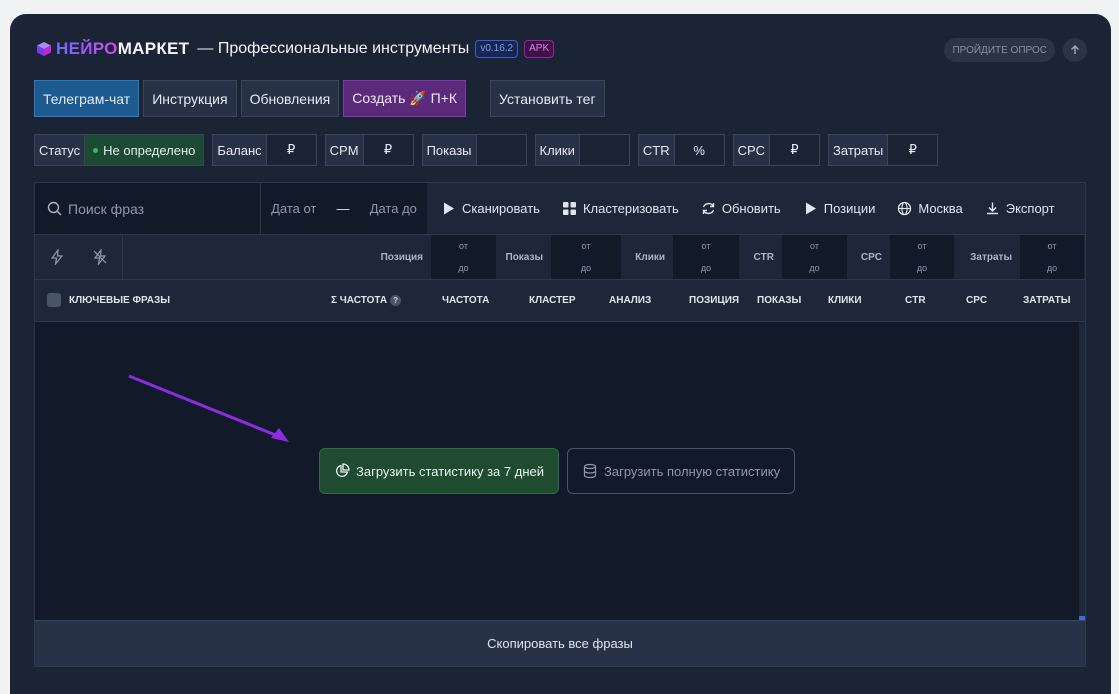 This screenshot has width=1119, height=694. Describe the element at coordinates (992, 208) in the screenshot. I see `download-icon` at that location.